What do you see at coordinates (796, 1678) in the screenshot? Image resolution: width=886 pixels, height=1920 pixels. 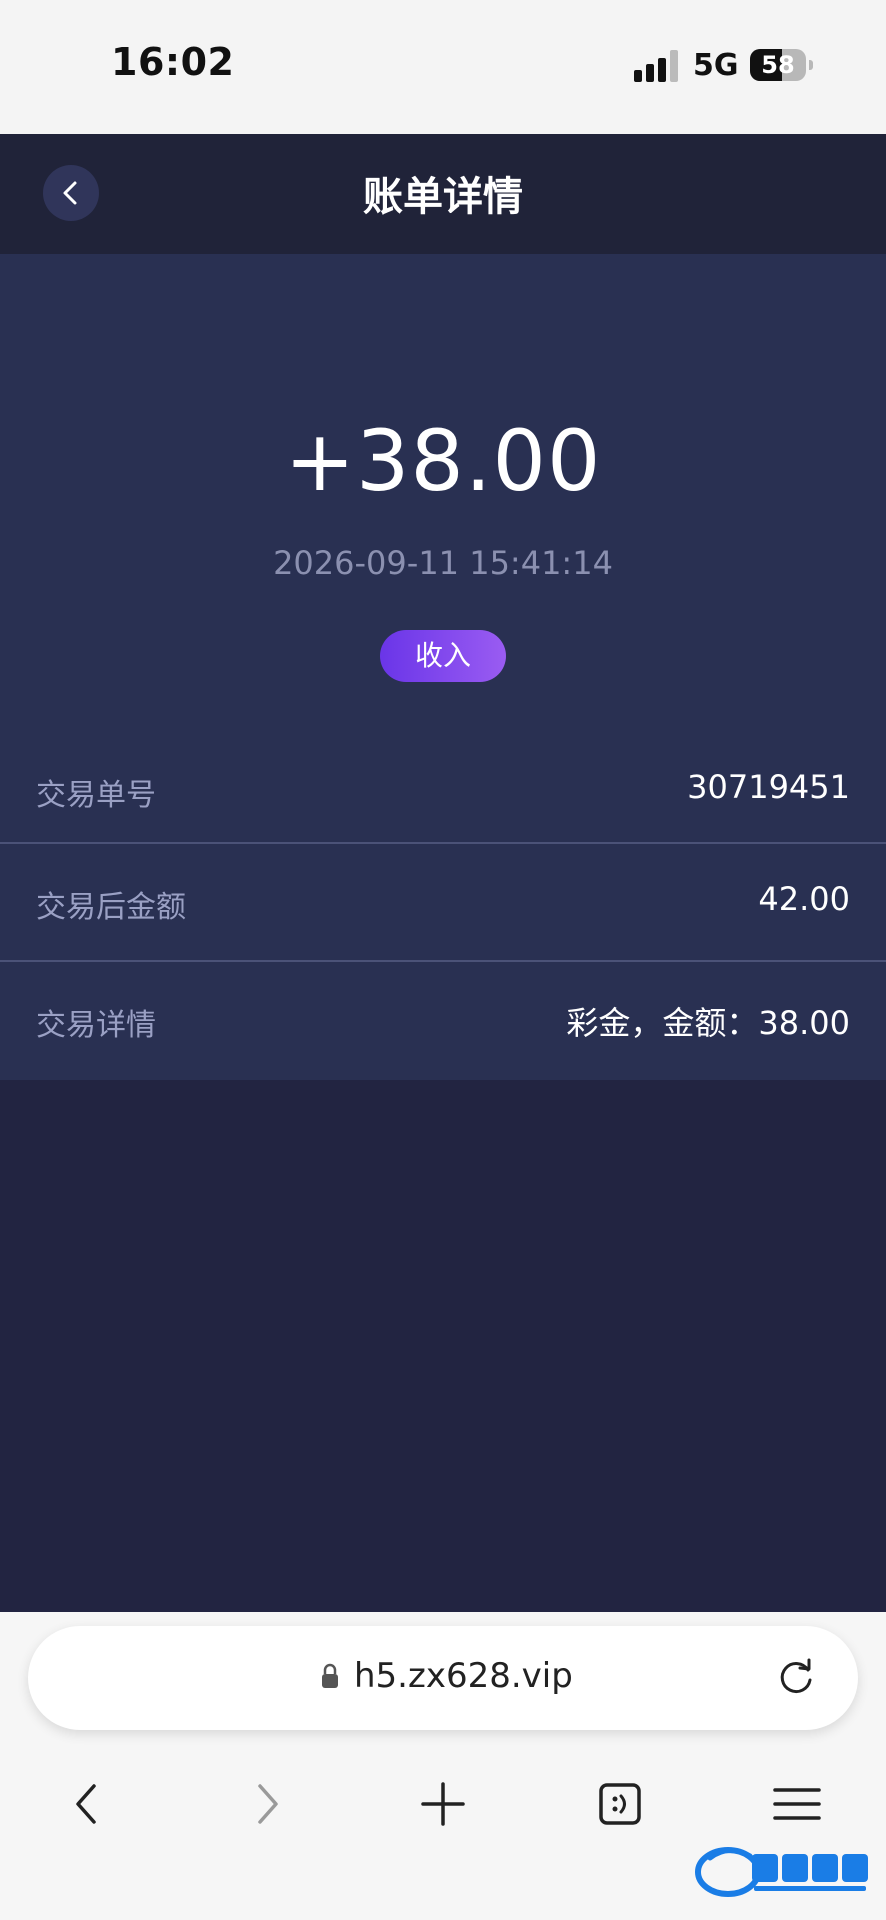 I see `reload-icon` at bounding box center [796, 1678].